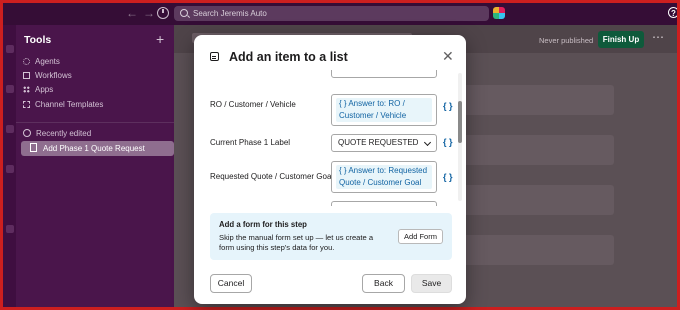  I want to click on sidebar-item-apps: Apps, so click(38, 89).